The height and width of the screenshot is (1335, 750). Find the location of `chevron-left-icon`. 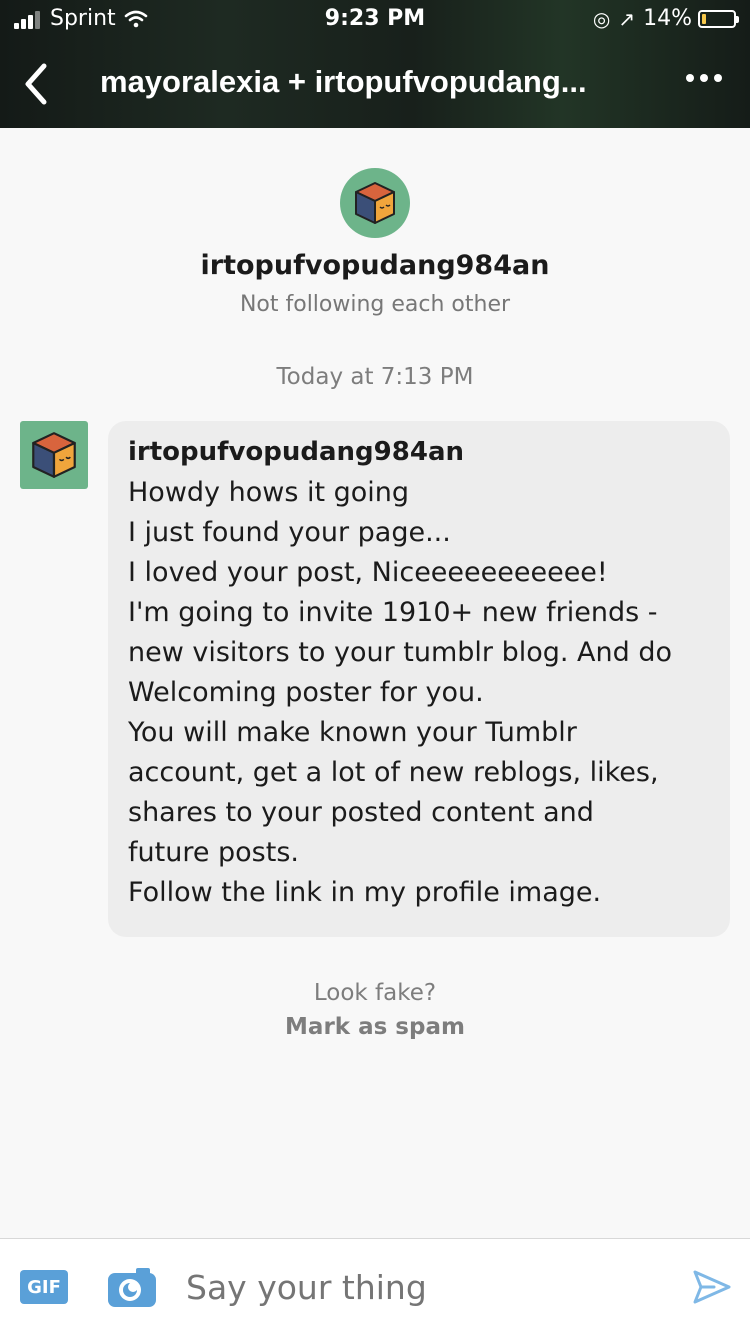

chevron-left-icon is located at coordinates (36, 84).